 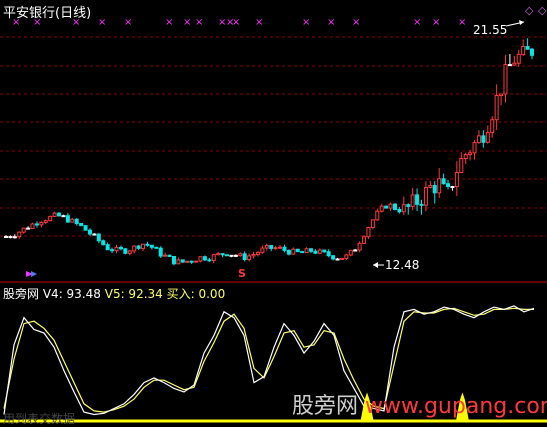 What do you see at coordinates (325, 406) in the screenshot?
I see `watermark-brand-name: 股旁网` at bounding box center [325, 406].